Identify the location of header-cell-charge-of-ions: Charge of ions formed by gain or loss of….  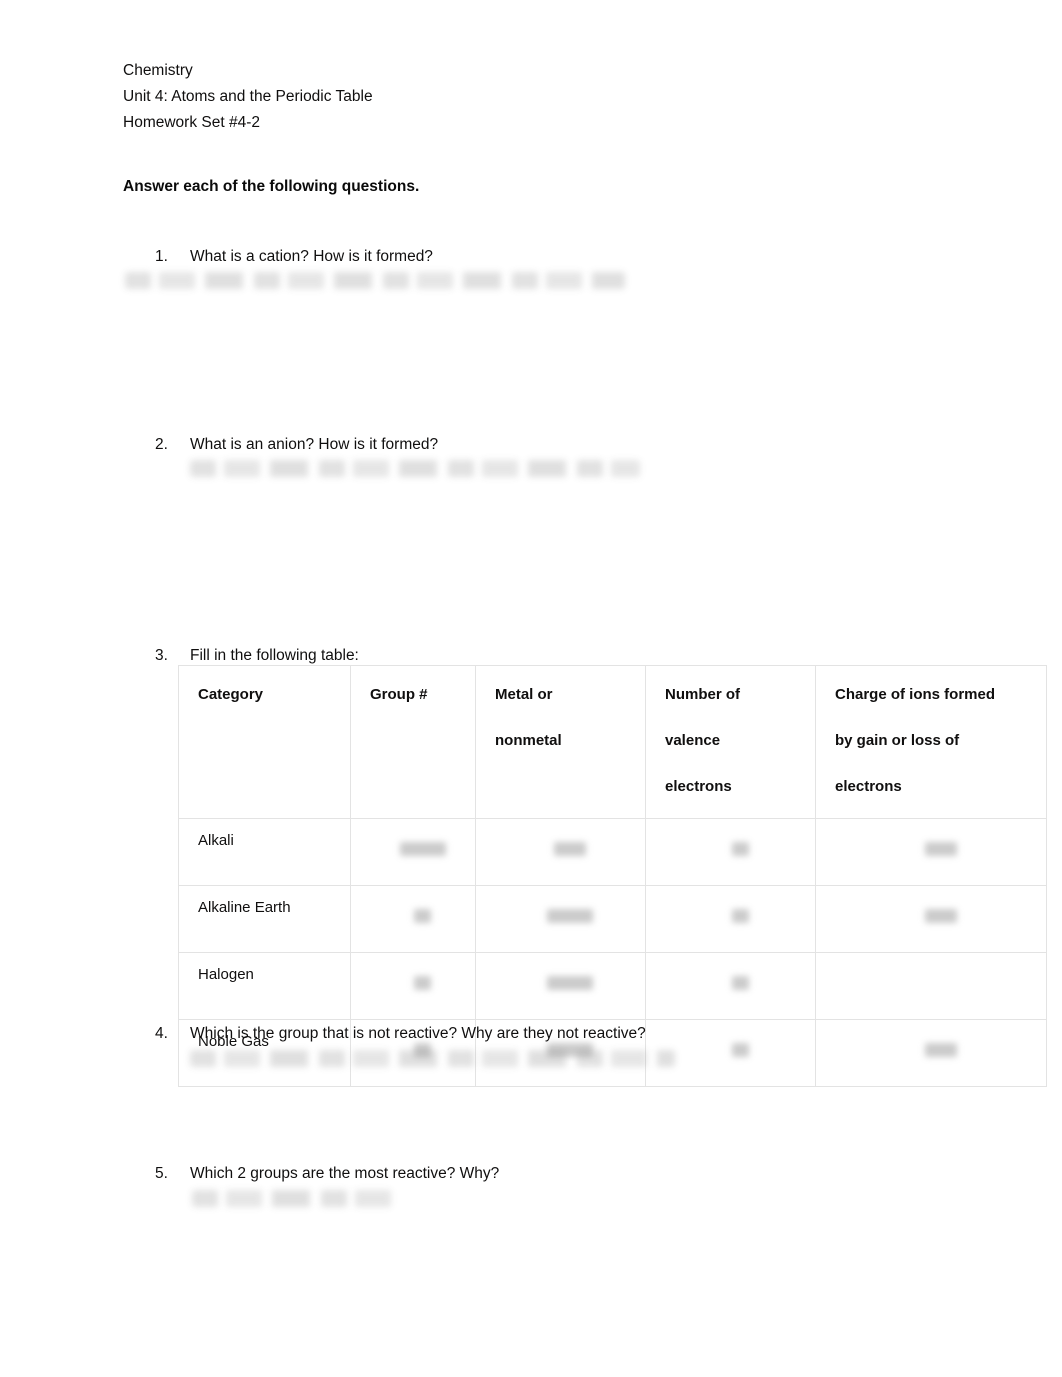
(931, 742).